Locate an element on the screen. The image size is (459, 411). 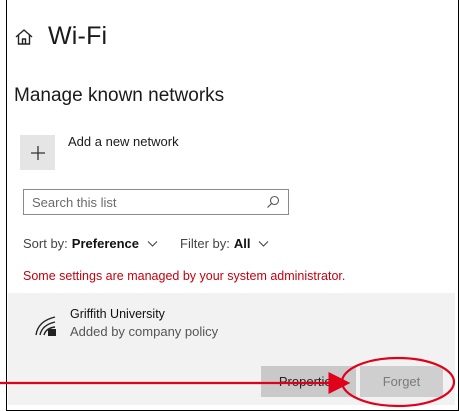
sort-label: Sort by: is located at coordinates (45, 243).